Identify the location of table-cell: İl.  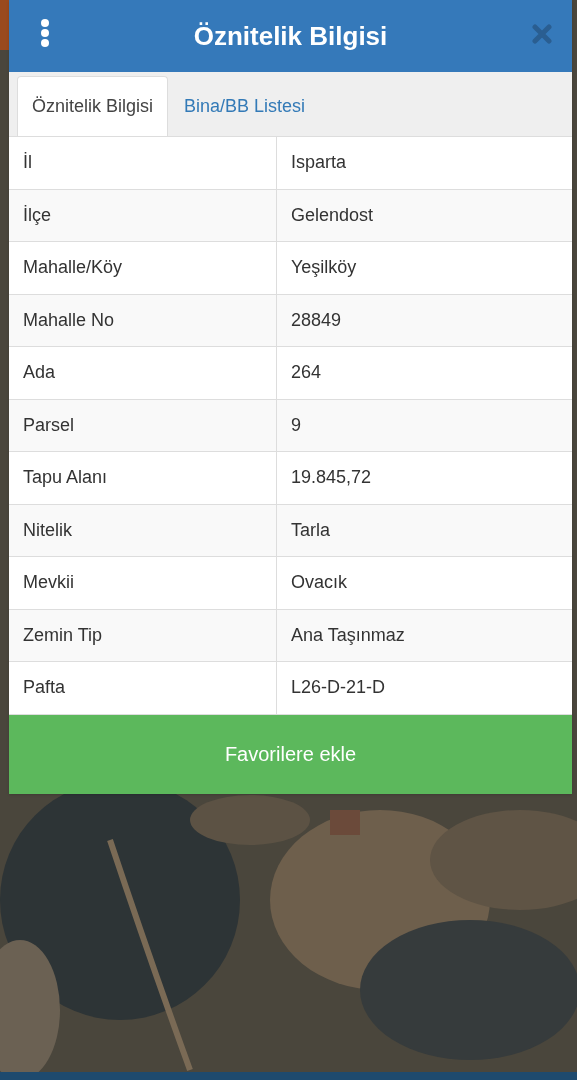
(143, 163).